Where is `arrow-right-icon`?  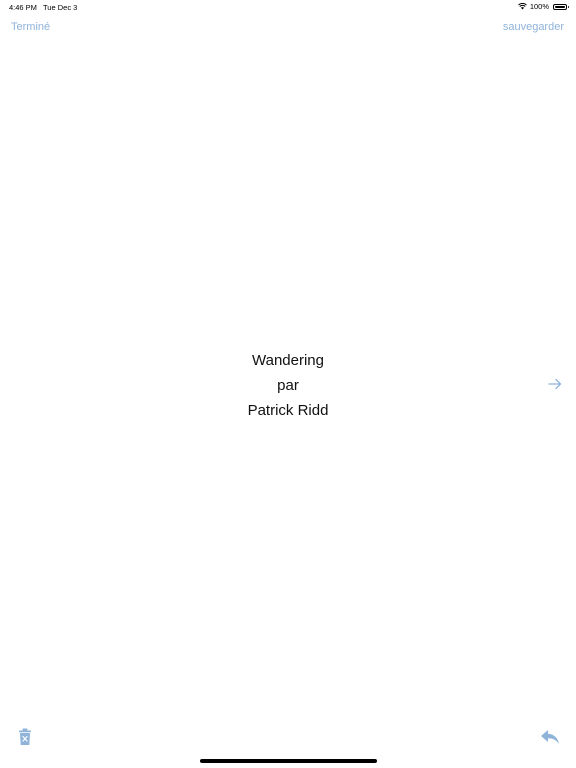
arrow-right-icon is located at coordinates (555, 384).